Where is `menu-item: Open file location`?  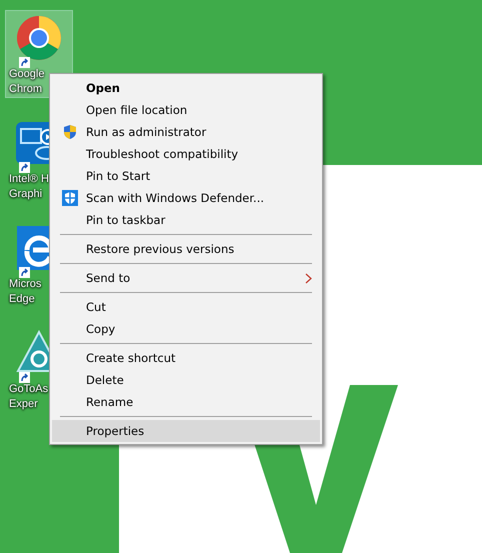
menu-item: Open file location is located at coordinates (186, 110).